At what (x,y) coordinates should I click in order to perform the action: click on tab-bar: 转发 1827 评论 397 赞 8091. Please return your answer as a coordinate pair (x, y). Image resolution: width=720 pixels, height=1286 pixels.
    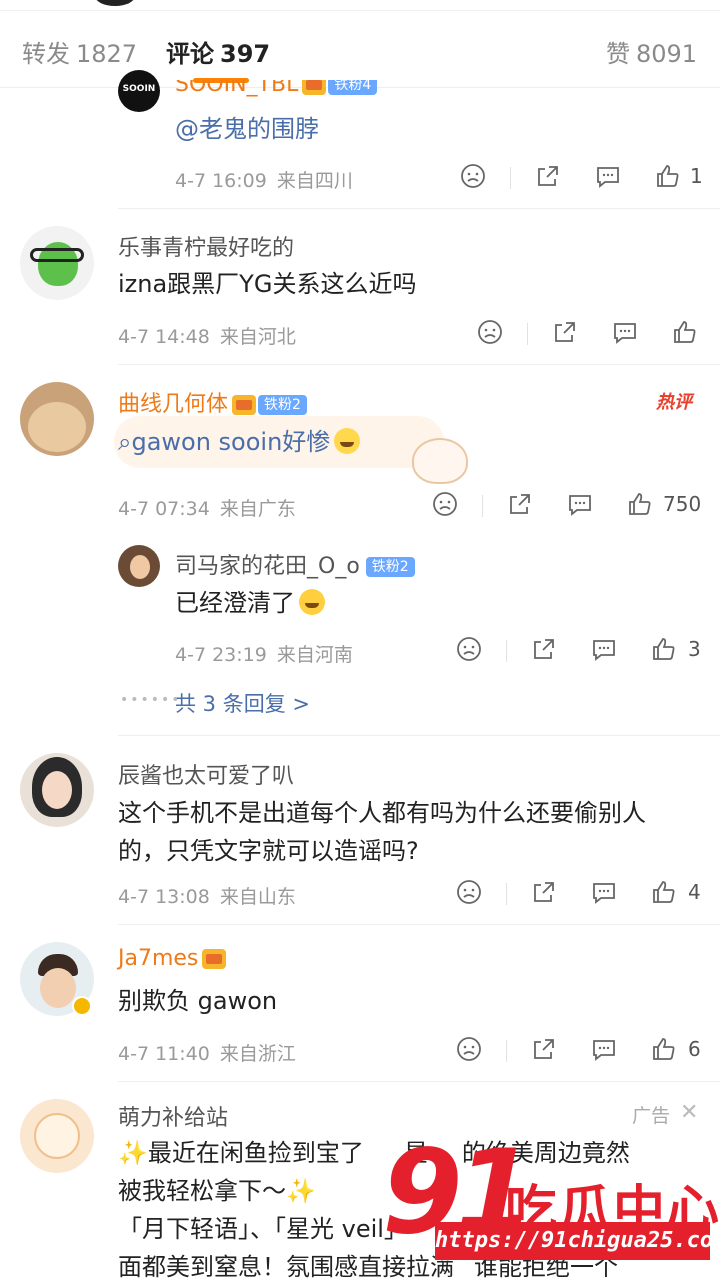
    Looking at the image, I should click on (360, 44).